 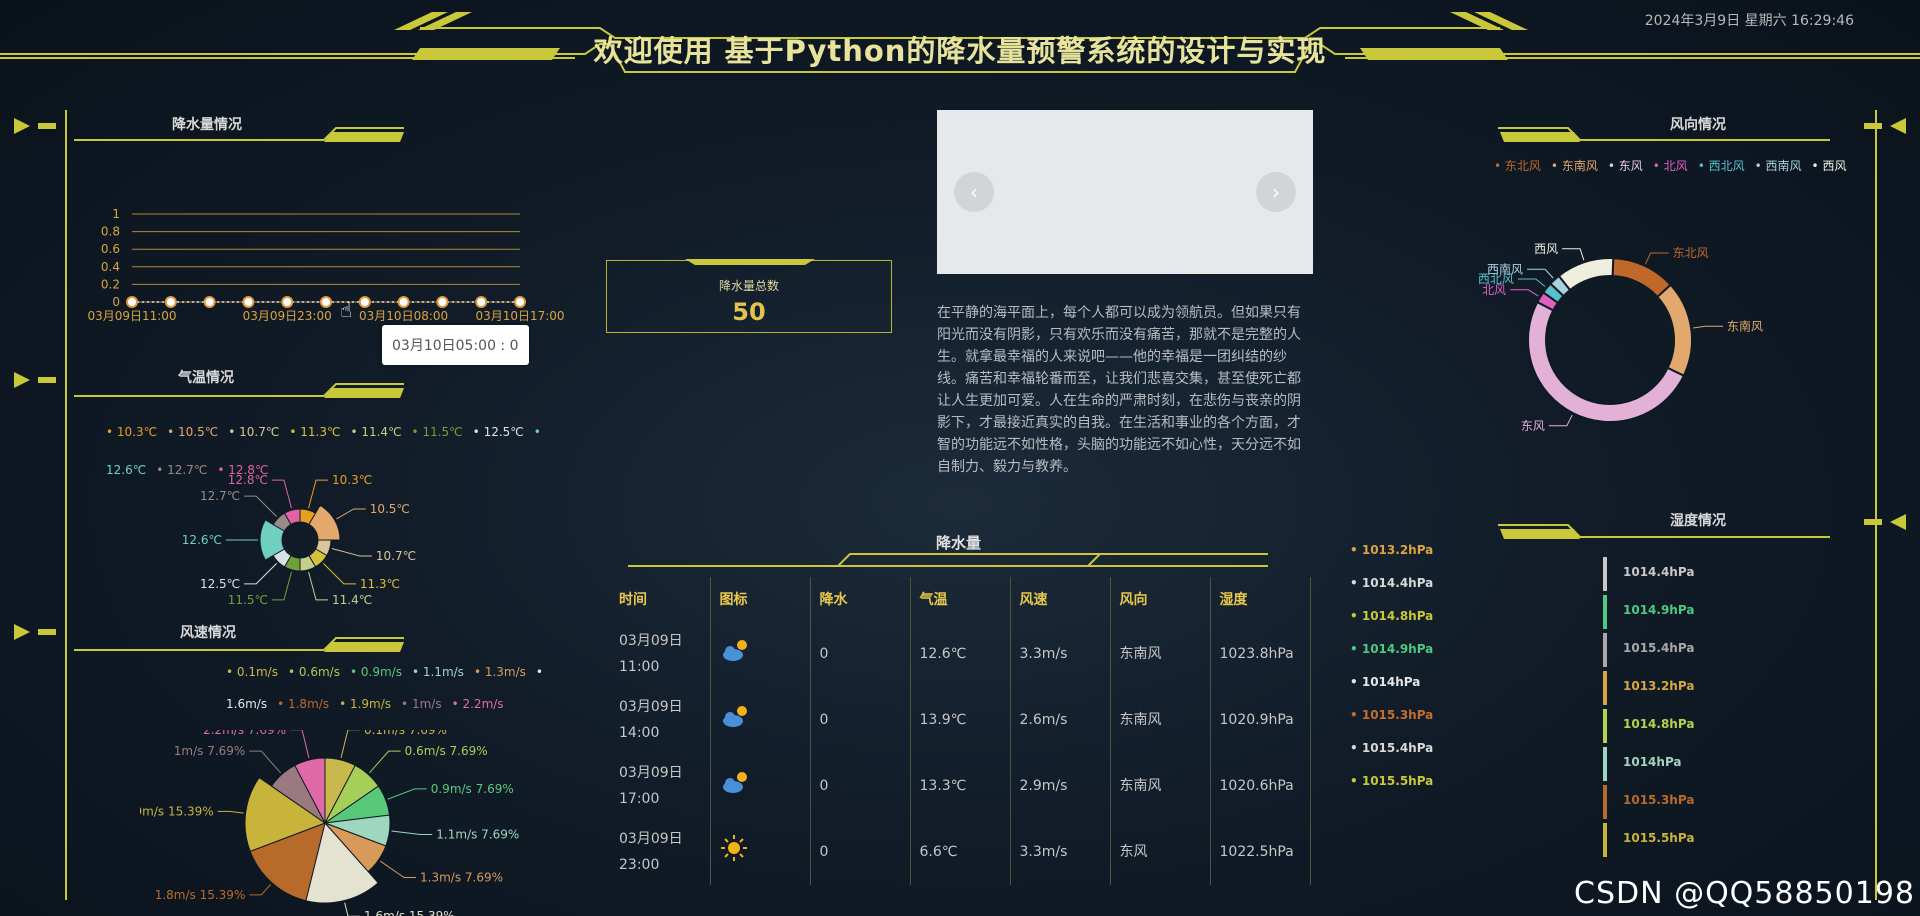 What do you see at coordinates (1648, 804) in the screenshot?
I see `humidity-item: 1015.3hPa` at bounding box center [1648, 804].